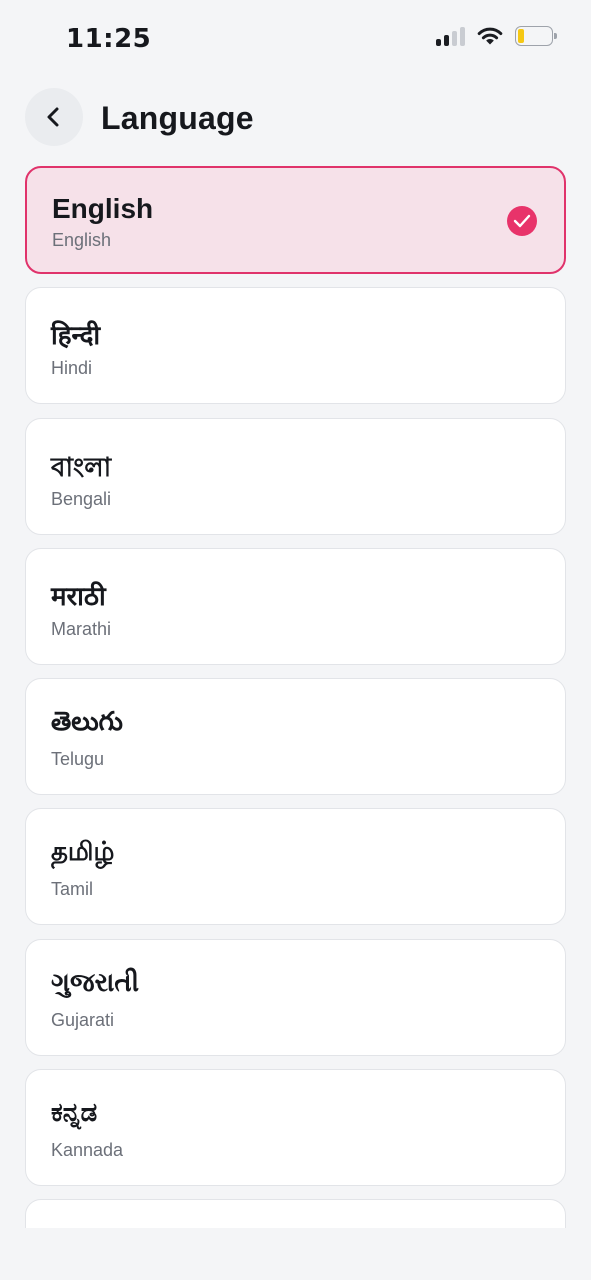 The height and width of the screenshot is (1280, 591). I want to click on language-english-name: Bengali, so click(81, 498).